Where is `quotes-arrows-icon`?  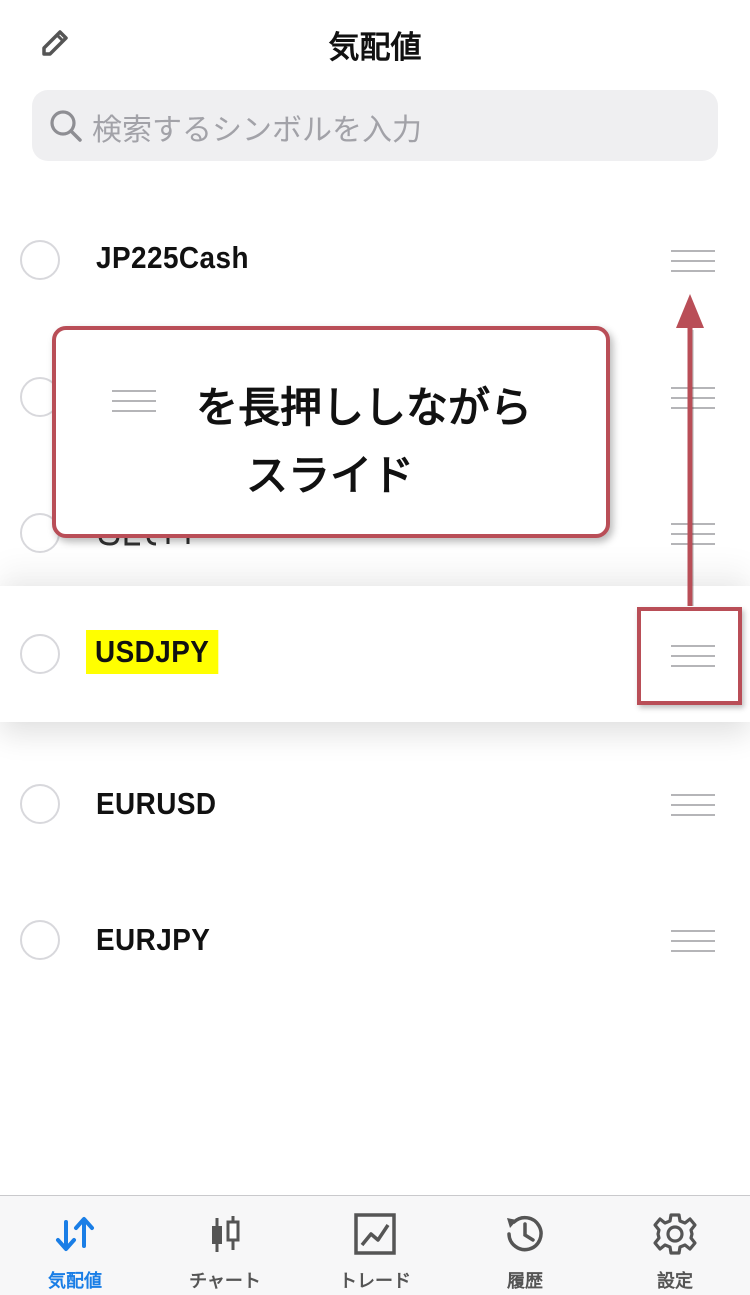 quotes-arrows-icon is located at coordinates (75, 1234).